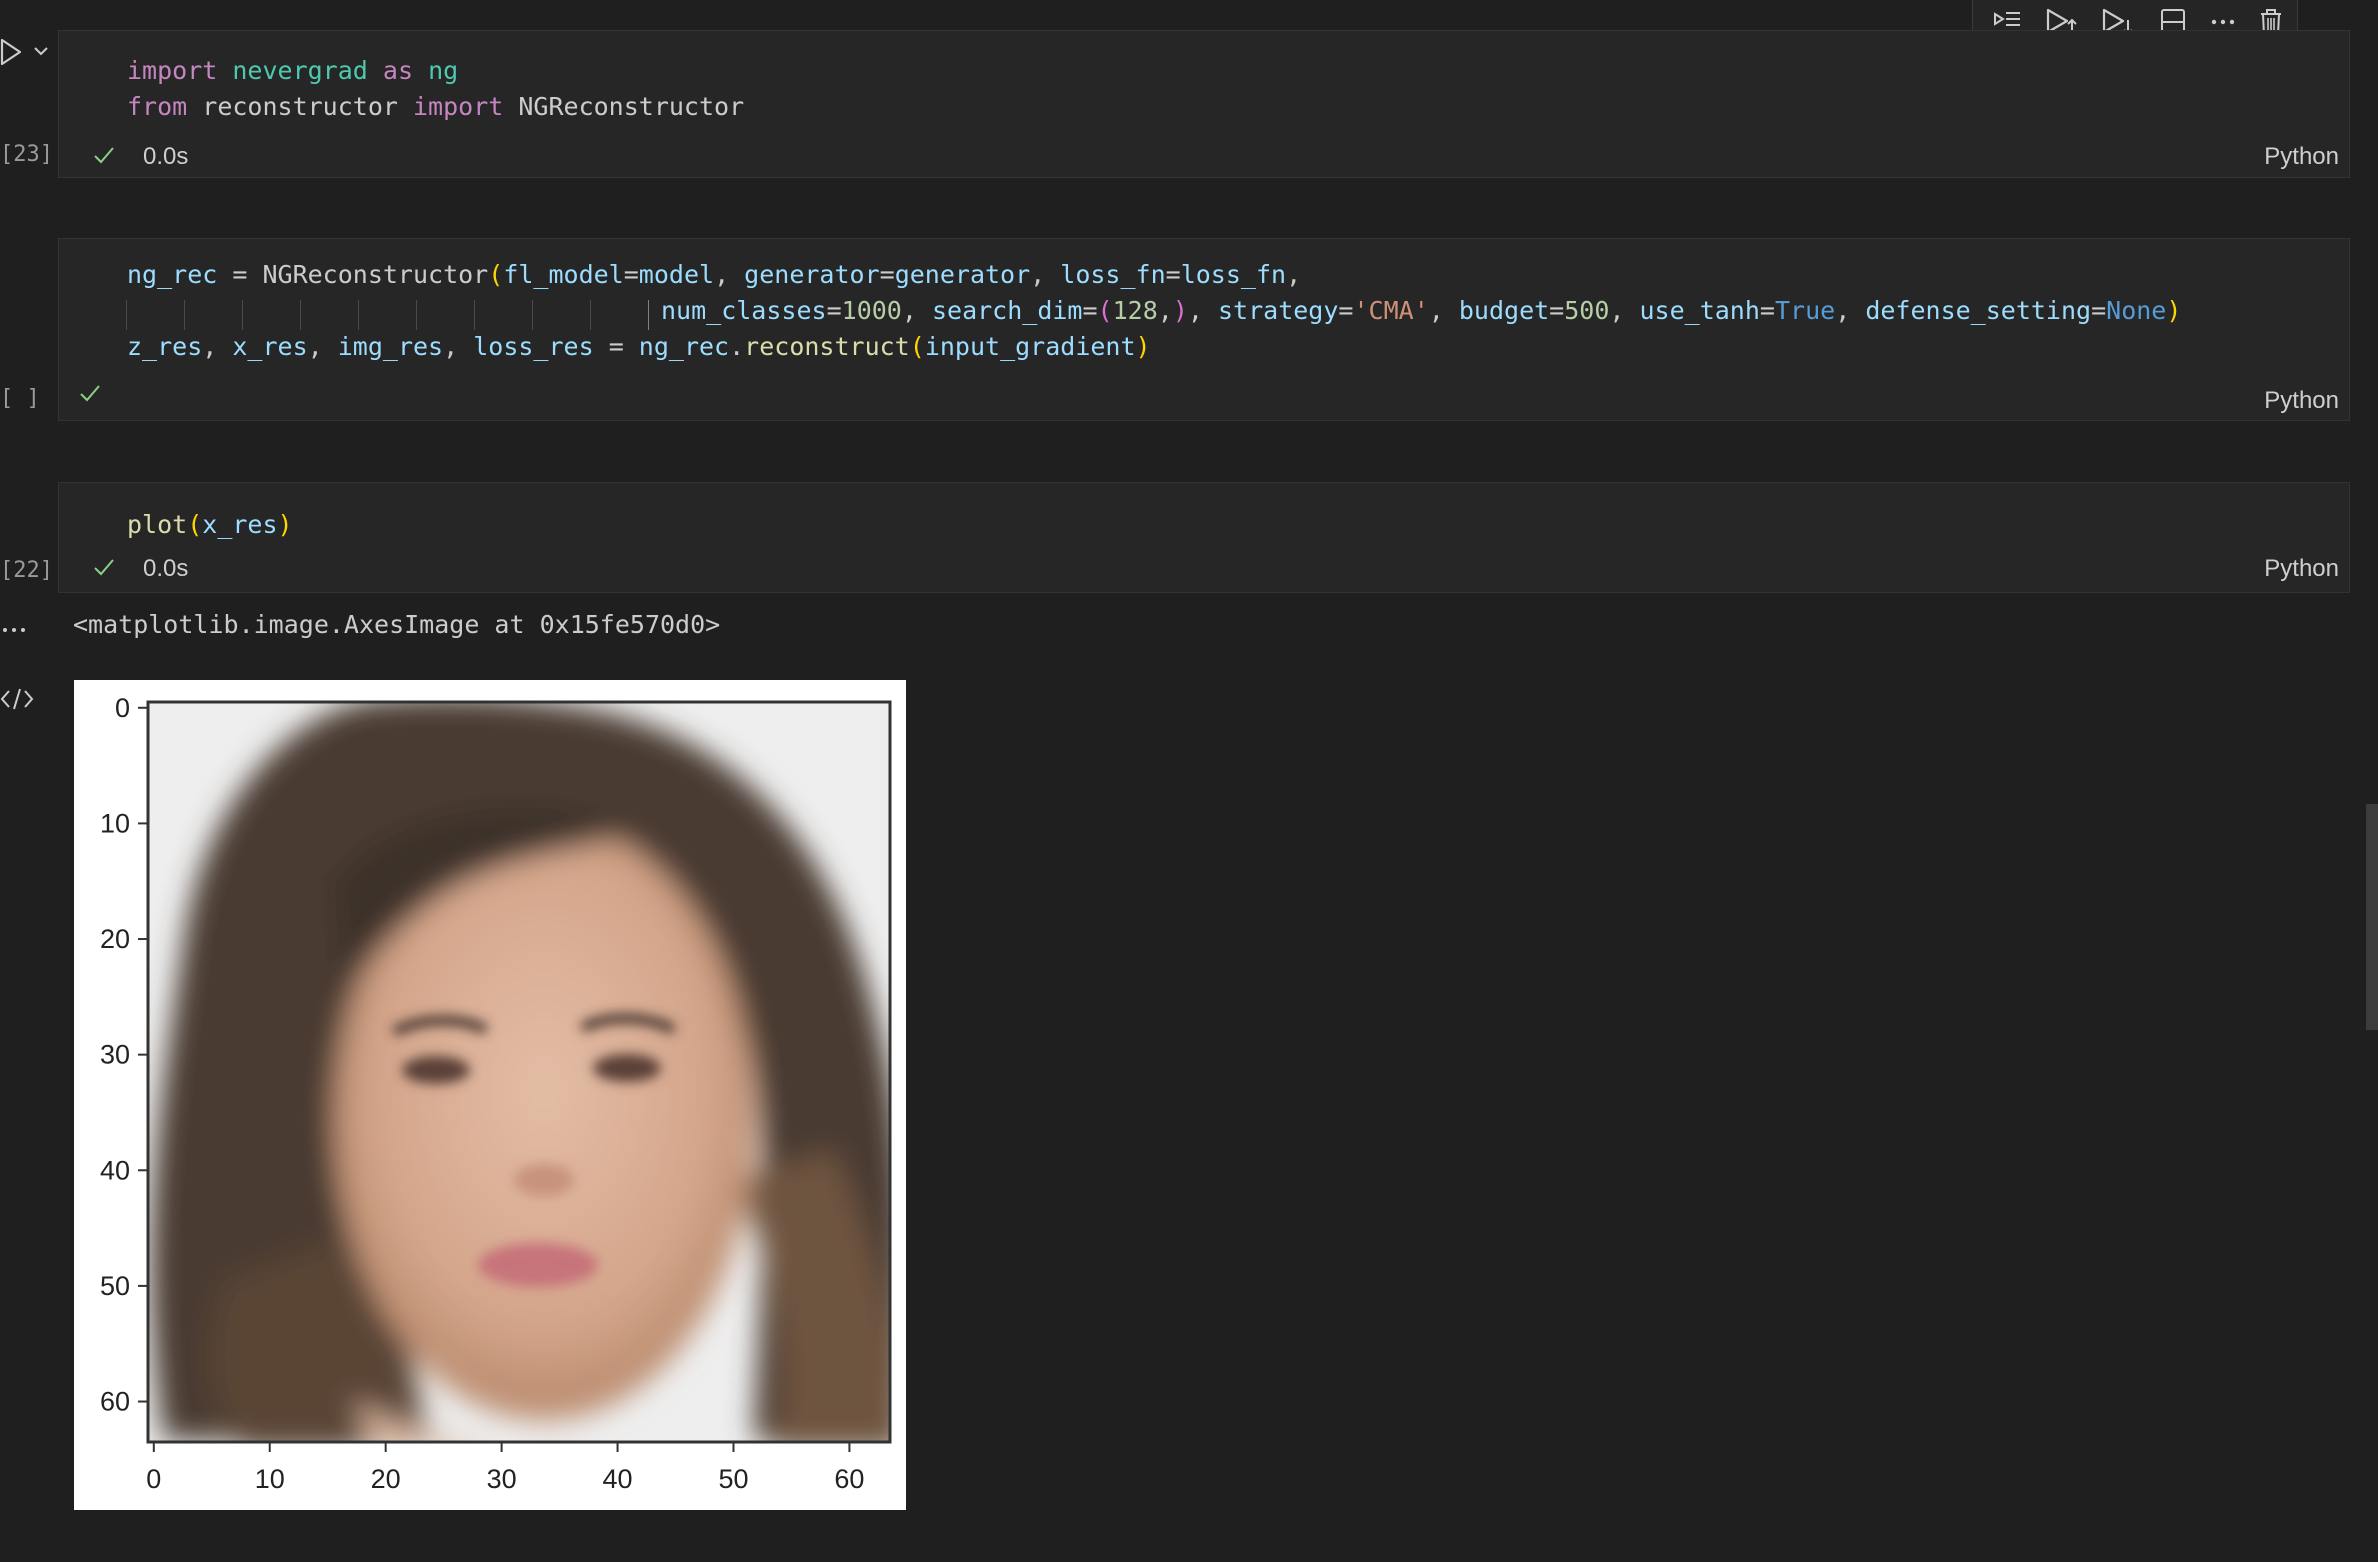  I want to click on x-tick-label: 30, so click(502, 1479).